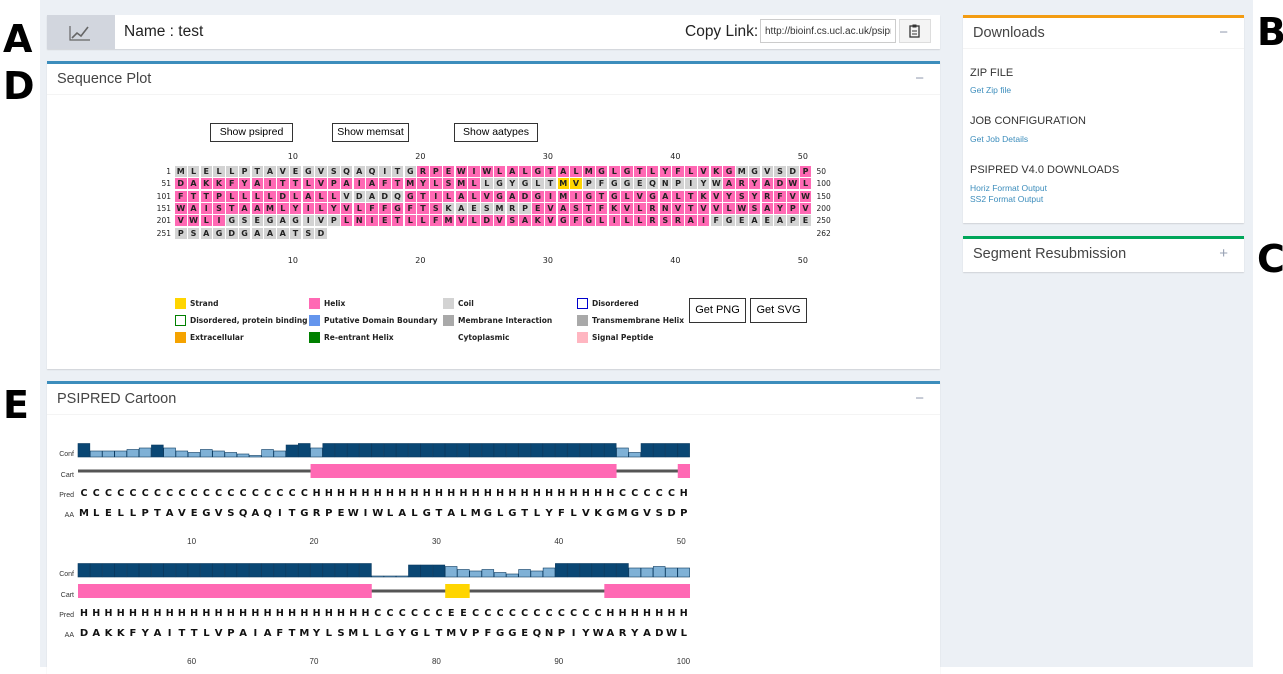  I want to click on row-start-number: 201, so click(163, 221).